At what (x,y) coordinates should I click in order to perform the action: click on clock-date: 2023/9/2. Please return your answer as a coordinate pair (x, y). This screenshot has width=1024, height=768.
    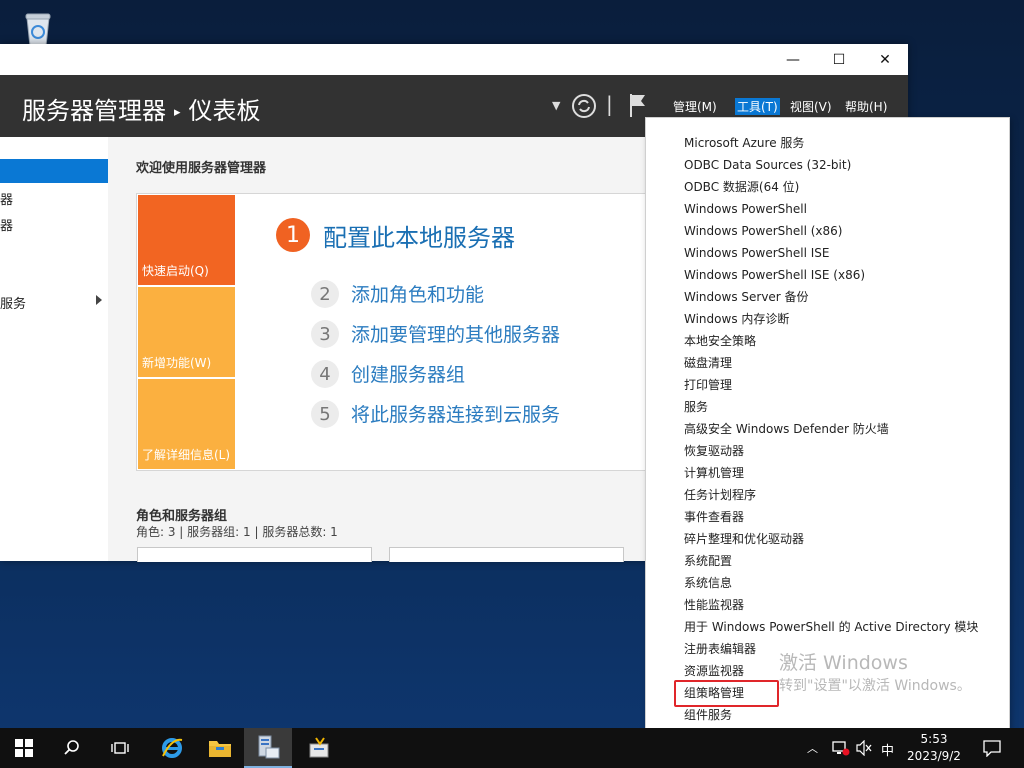
    Looking at the image, I should click on (934, 756).